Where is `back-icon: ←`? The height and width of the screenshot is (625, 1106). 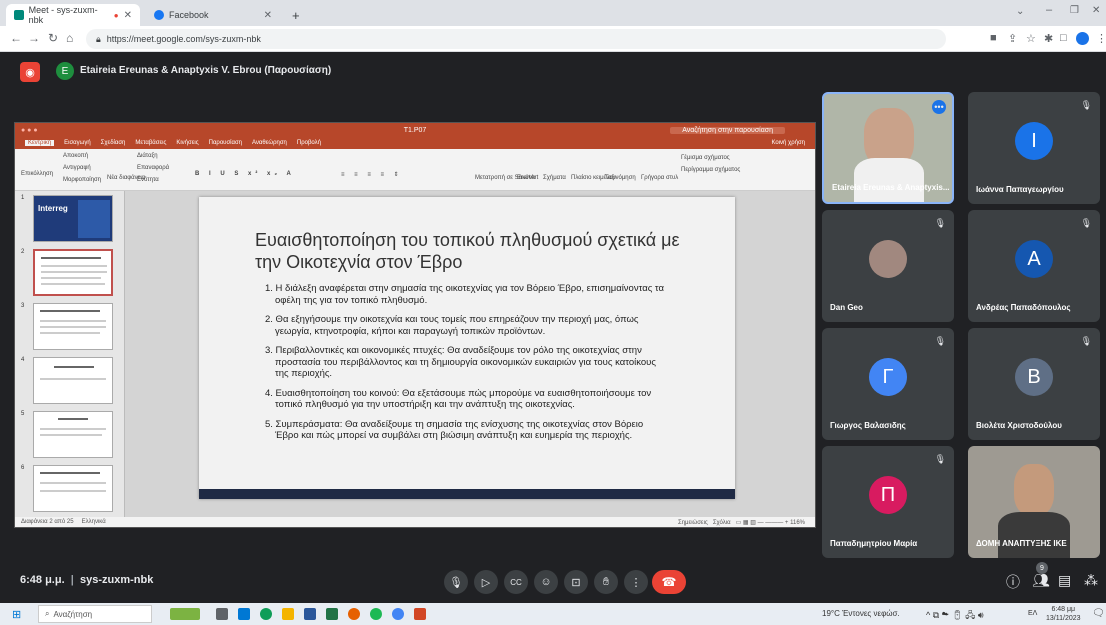 back-icon: ← is located at coordinates (16, 38).